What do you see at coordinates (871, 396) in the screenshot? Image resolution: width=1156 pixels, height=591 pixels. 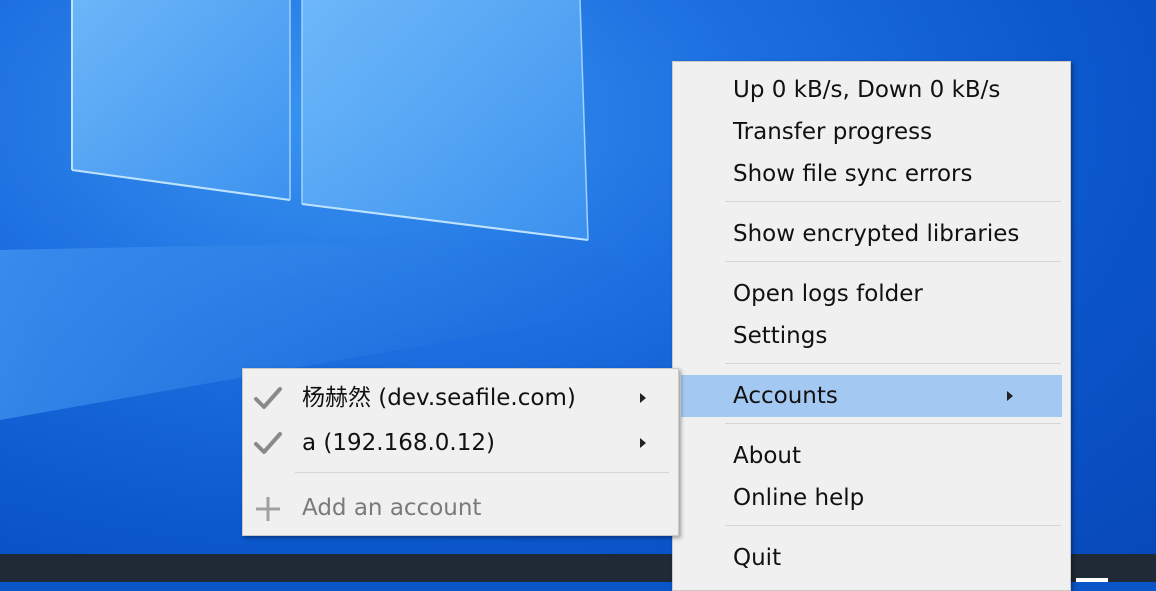 I see `menu-item-accounts: Accounts` at bounding box center [871, 396].